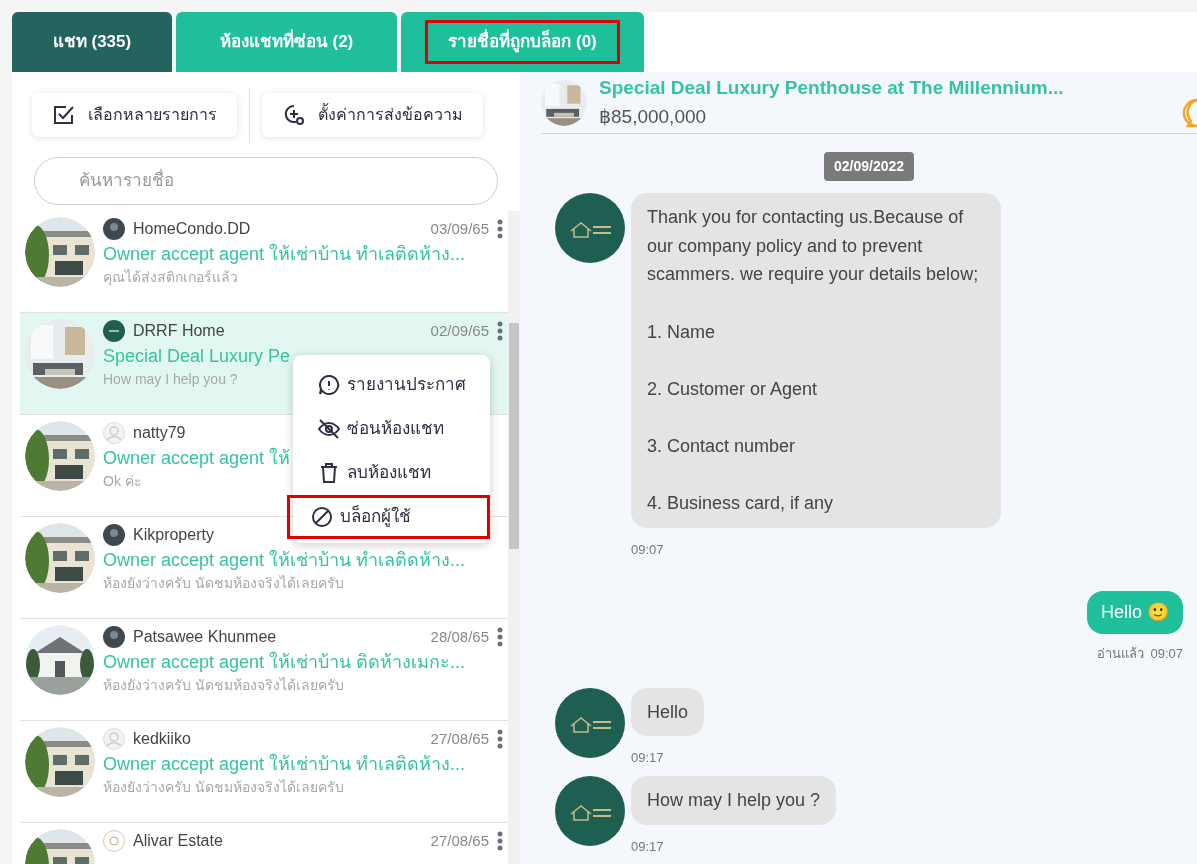 The height and width of the screenshot is (864, 1197). I want to click on date-badge: 02/09/2022, so click(869, 167).